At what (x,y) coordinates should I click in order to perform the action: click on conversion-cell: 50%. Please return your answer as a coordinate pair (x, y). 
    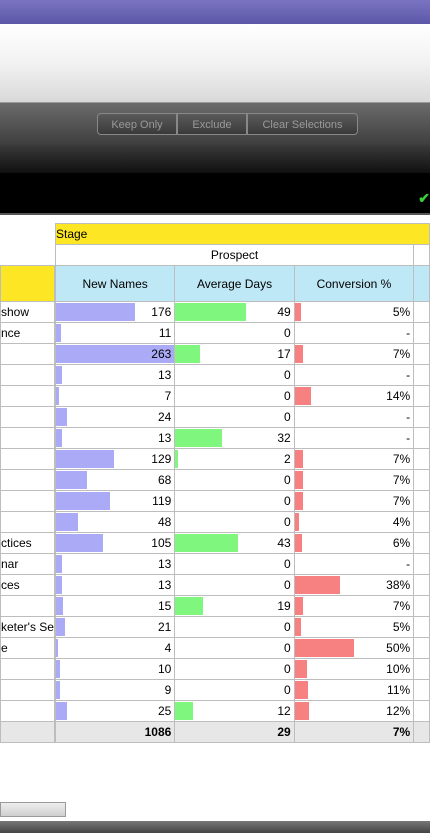
    Looking at the image, I should click on (354, 648).